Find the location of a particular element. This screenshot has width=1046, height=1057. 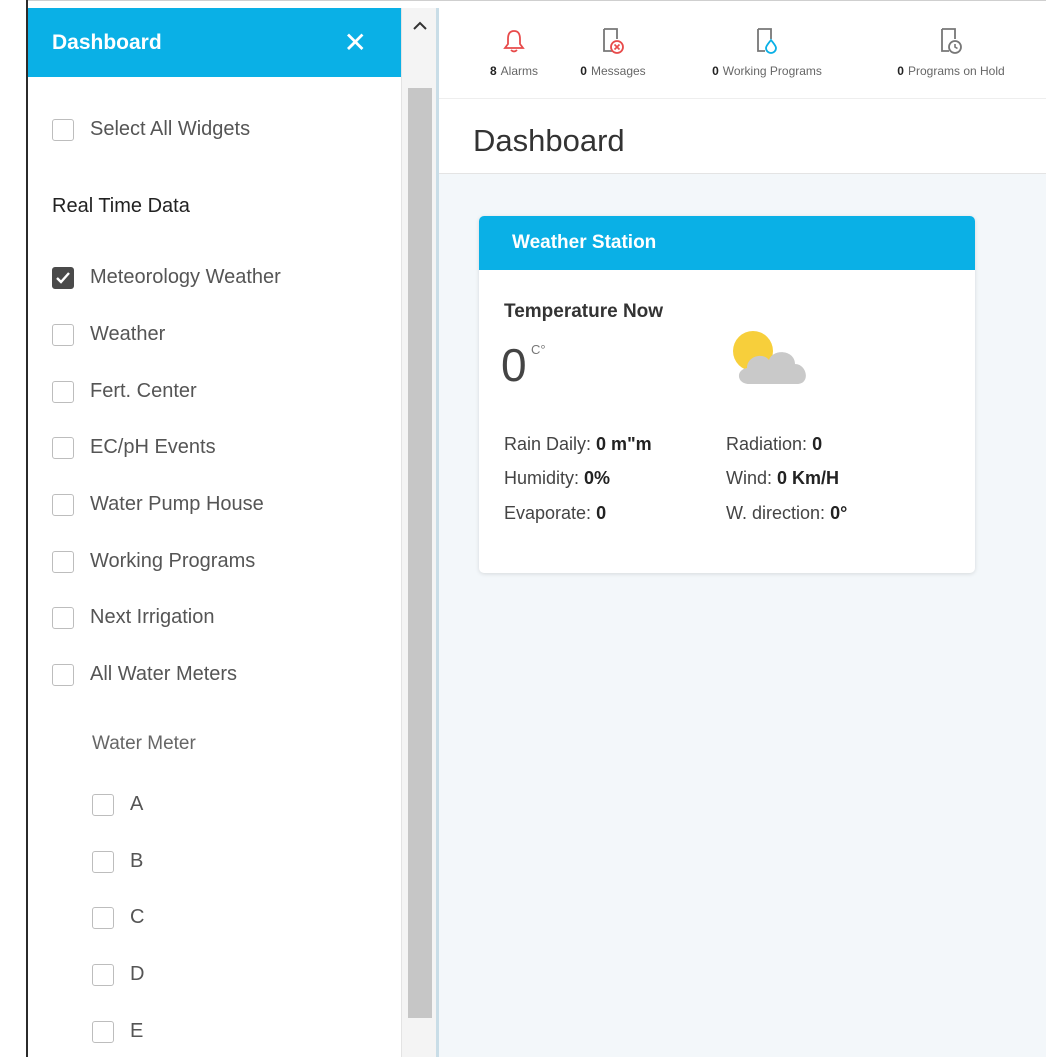

working-label: Working Programs is located at coordinates (772, 71).